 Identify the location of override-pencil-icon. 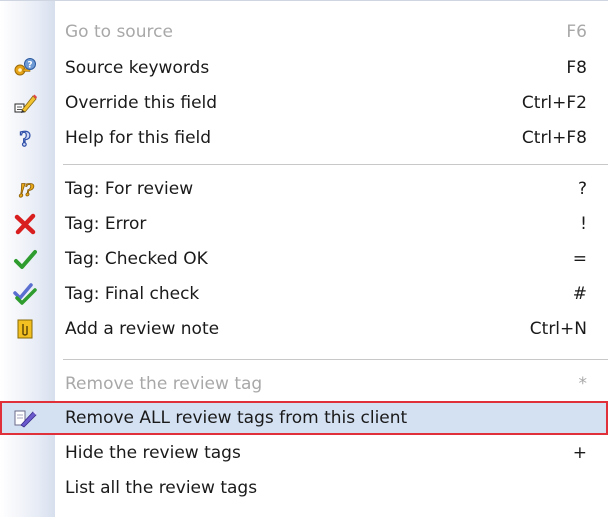
(25, 103).